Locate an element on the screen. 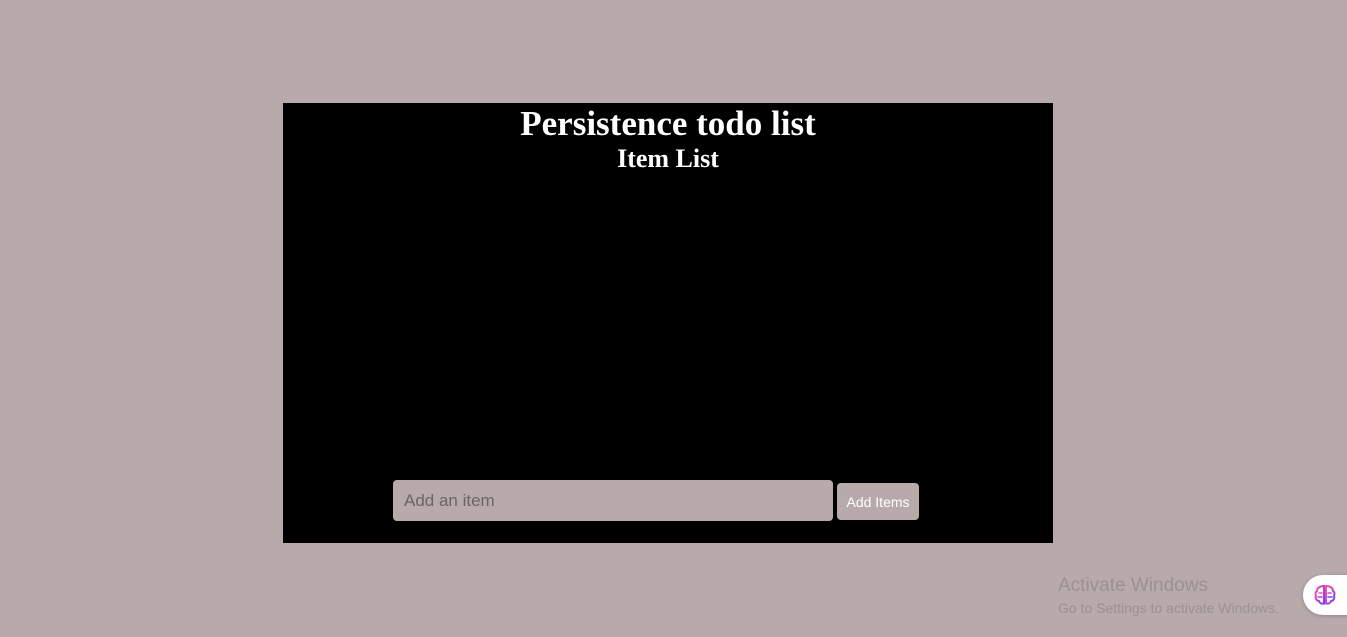 The height and width of the screenshot is (637, 1347). add-item-form: Add Items is located at coordinates (658, 500).